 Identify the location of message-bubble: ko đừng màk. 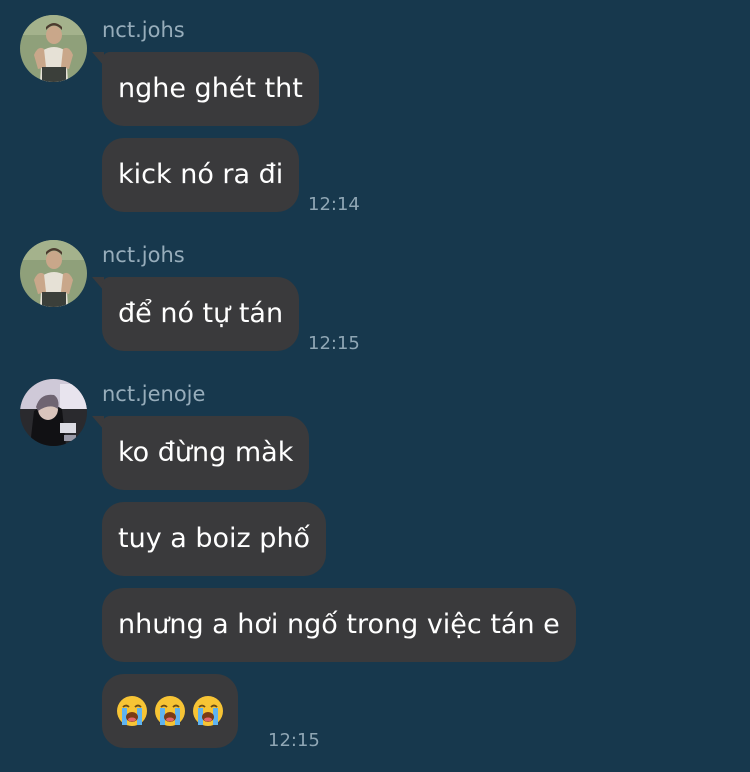
(206, 453).